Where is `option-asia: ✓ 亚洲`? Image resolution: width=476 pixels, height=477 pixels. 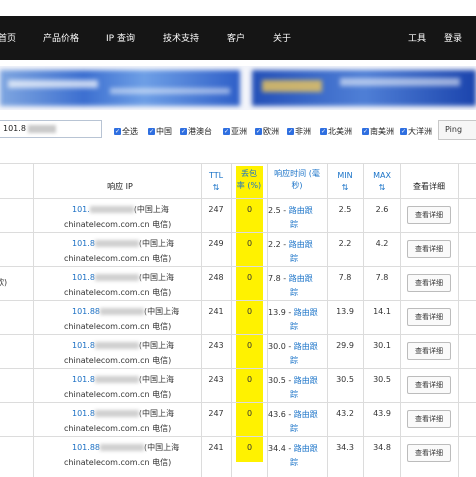
option-asia: ✓ 亚洲 is located at coordinates (235, 131).